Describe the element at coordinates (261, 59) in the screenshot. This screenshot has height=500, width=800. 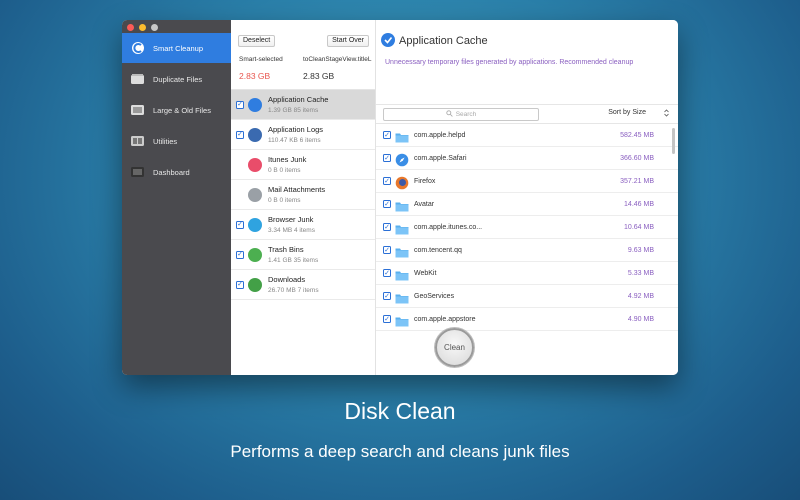
I see `smart-selected-label: Smart-selected` at that location.